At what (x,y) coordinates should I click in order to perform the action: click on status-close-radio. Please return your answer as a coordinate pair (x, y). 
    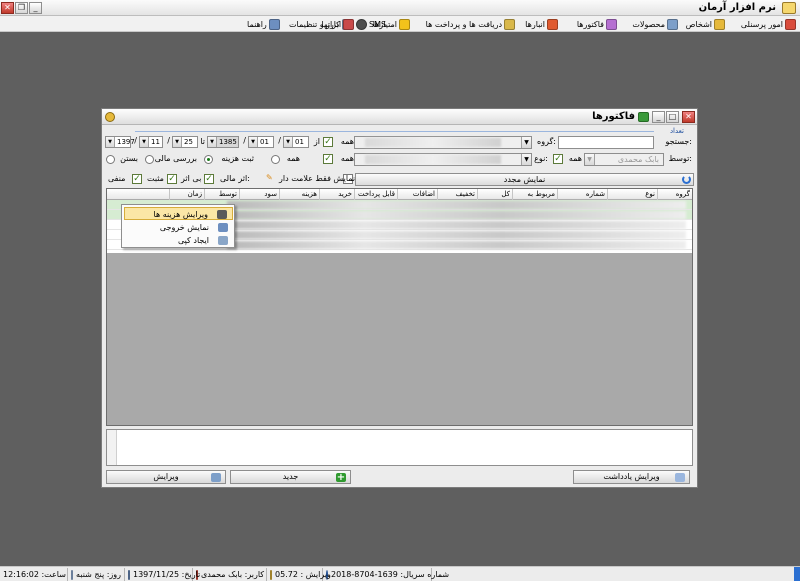
    Looking at the image, I should click on (110, 159).